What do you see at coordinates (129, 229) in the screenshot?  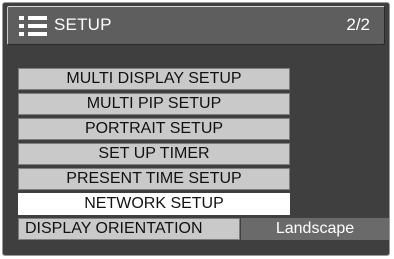 I see `menu-item-display-orientation: DISPLAY ORIENTATION` at bounding box center [129, 229].